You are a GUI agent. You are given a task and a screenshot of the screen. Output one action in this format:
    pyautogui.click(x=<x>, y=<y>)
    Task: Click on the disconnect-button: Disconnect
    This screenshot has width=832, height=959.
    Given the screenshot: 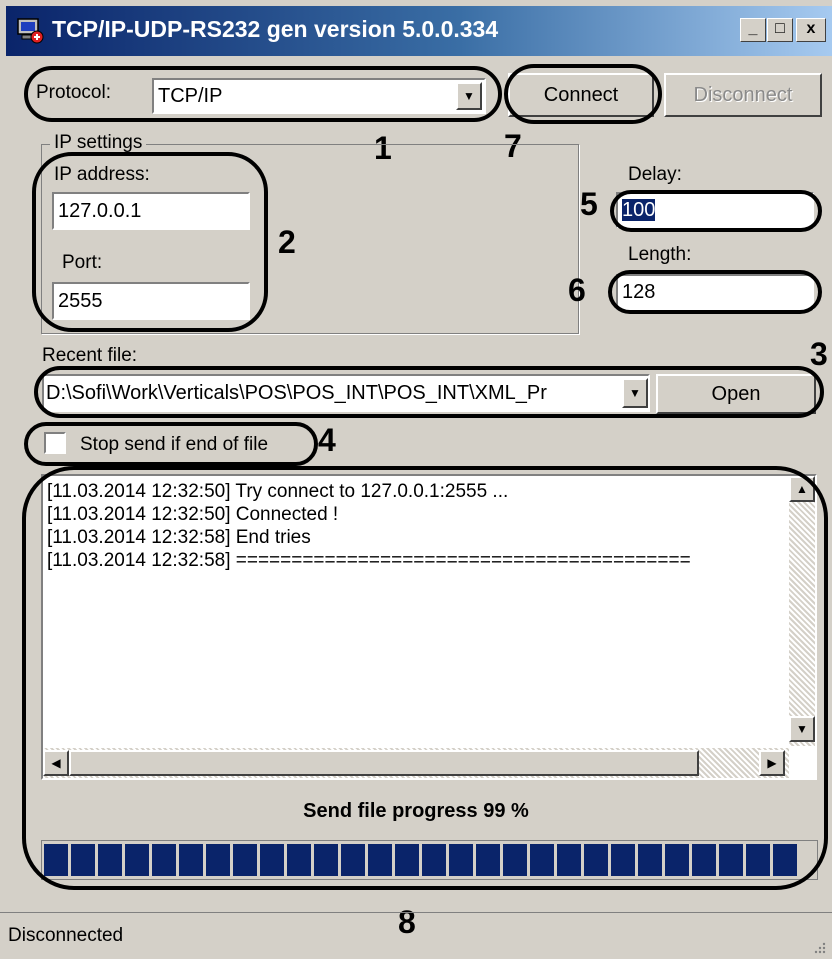 What is the action you would take?
    pyautogui.click(x=743, y=95)
    